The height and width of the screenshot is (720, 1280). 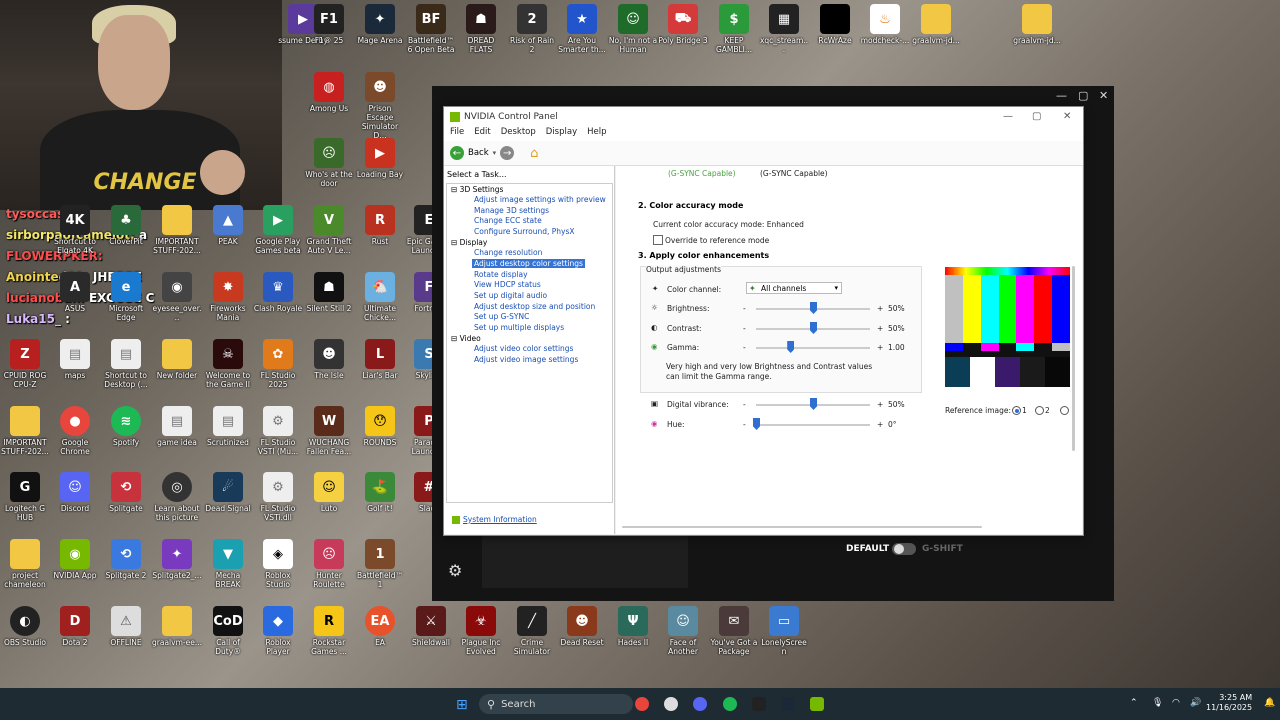 I want to click on desktop-icon: ╱ Crime Simulator, so click(x=532, y=631).